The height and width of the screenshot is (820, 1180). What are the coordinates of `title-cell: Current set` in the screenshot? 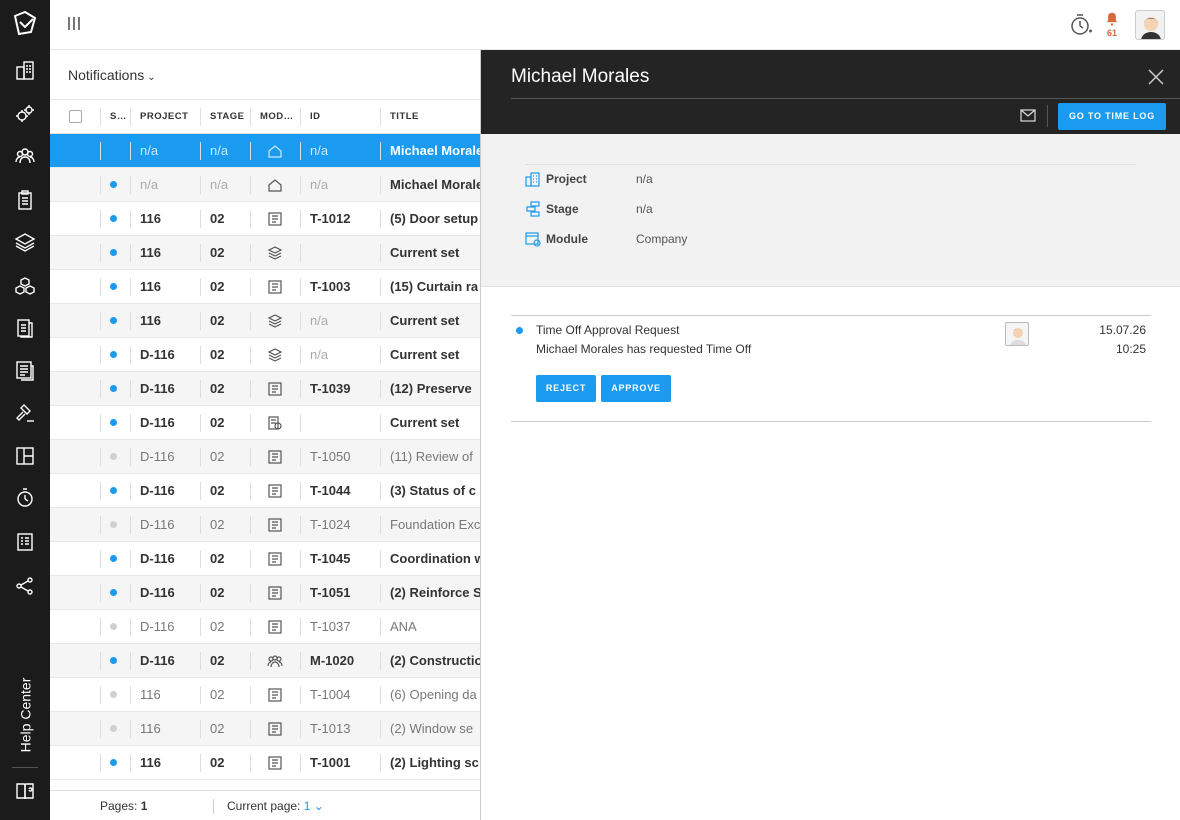 It's located at (425, 252).